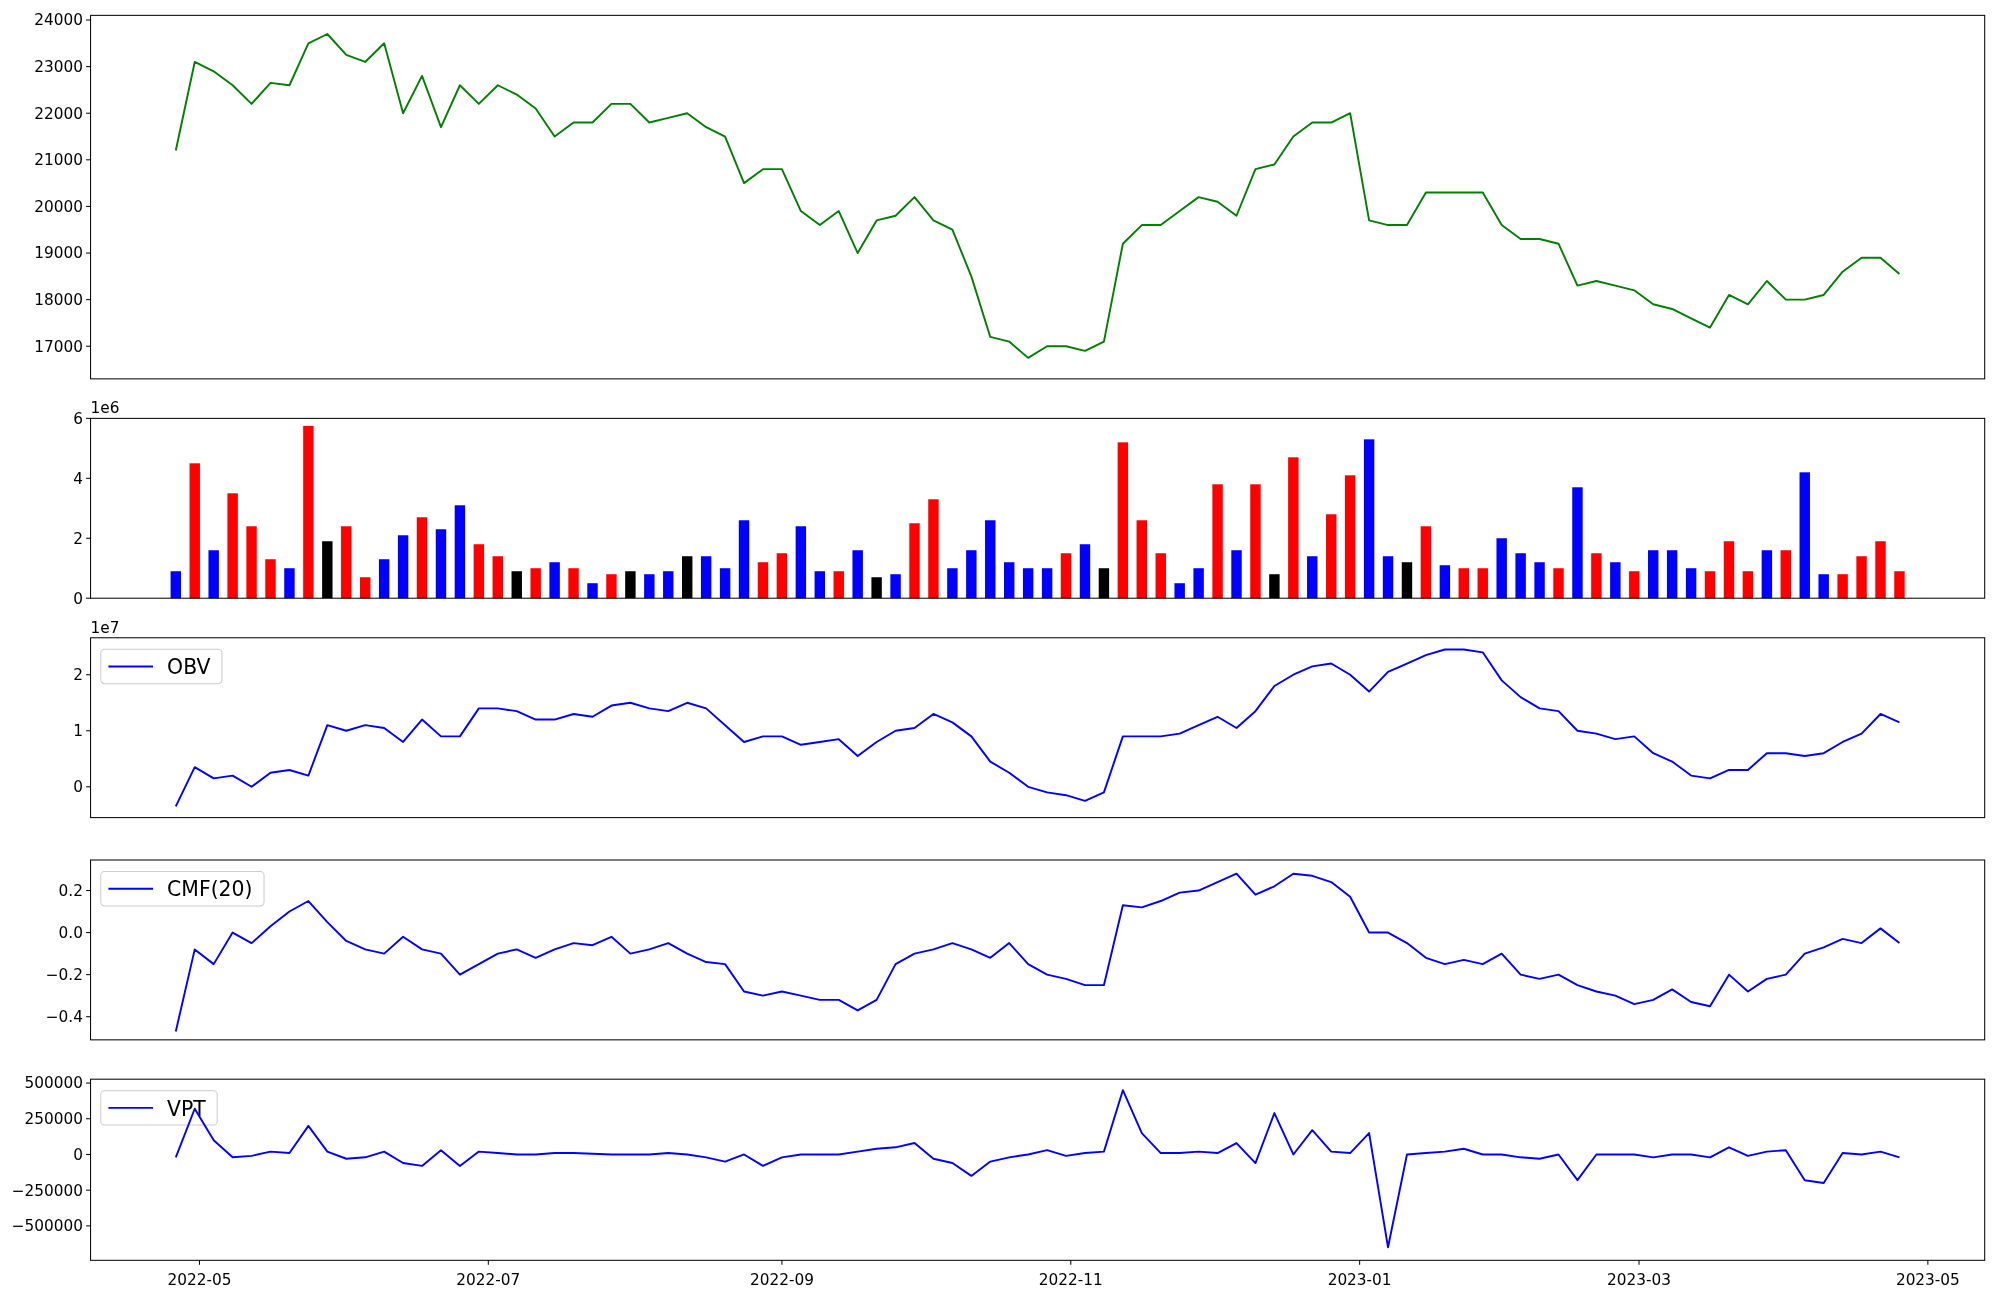 This screenshot has width=2000, height=1300. I want to click on y-tick-label: −0.2, so click(64, 974).